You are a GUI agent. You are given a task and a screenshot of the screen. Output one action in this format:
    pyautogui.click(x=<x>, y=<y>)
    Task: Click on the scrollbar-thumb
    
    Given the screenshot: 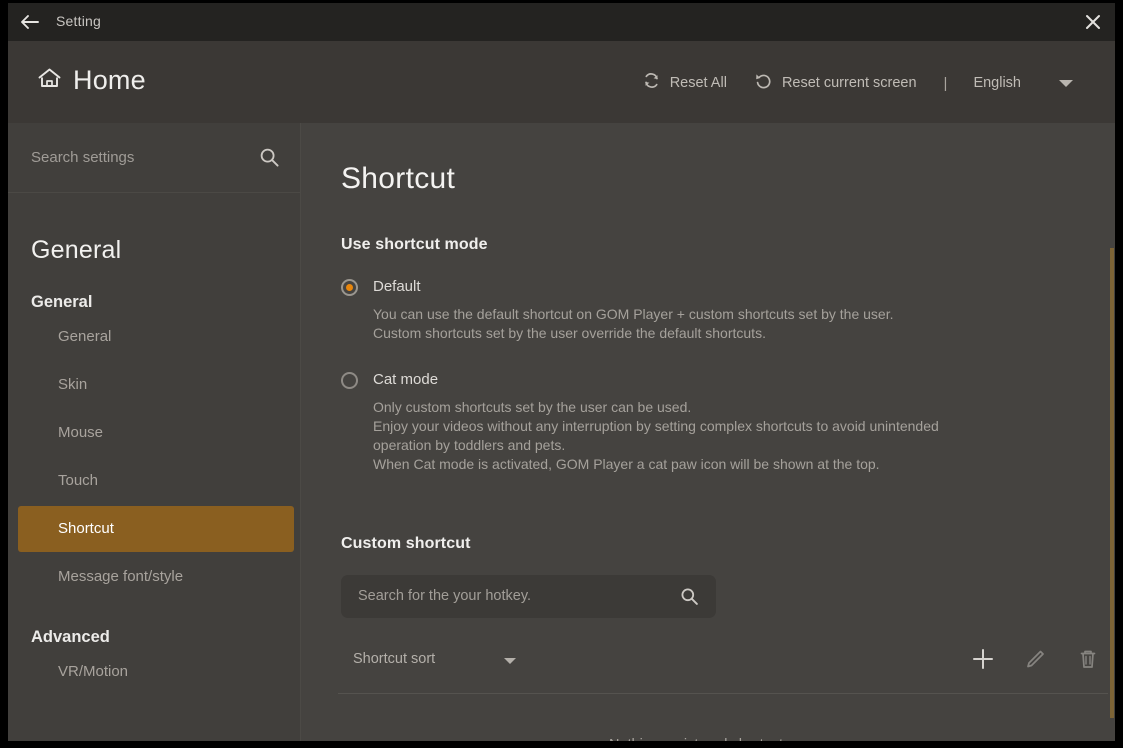 What is the action you would take?
    pyautogui.click(x=1112, y=483)
    